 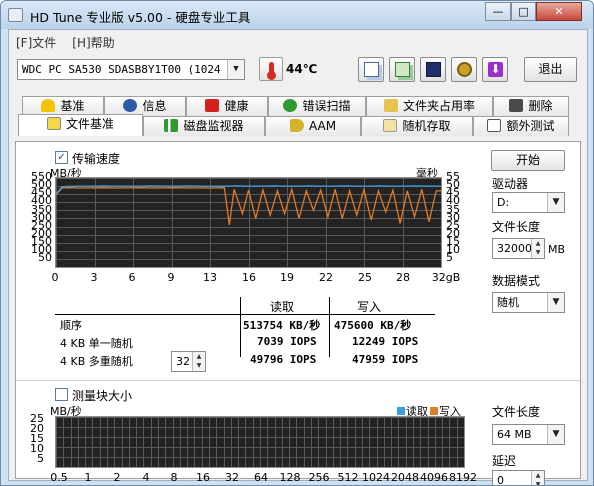 I want to click on menu-bar: [F]文件 [H]帮助, so click(x=65, y=42).